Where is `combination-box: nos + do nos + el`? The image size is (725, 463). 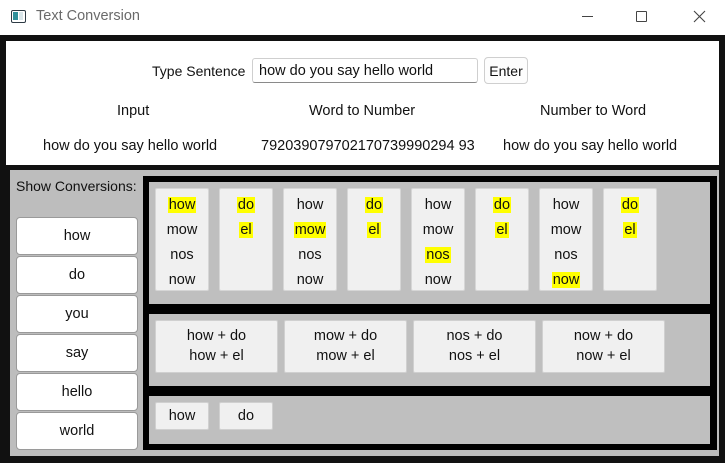 combination-box: nos + do nos + el is located at coordinates (474, 346).